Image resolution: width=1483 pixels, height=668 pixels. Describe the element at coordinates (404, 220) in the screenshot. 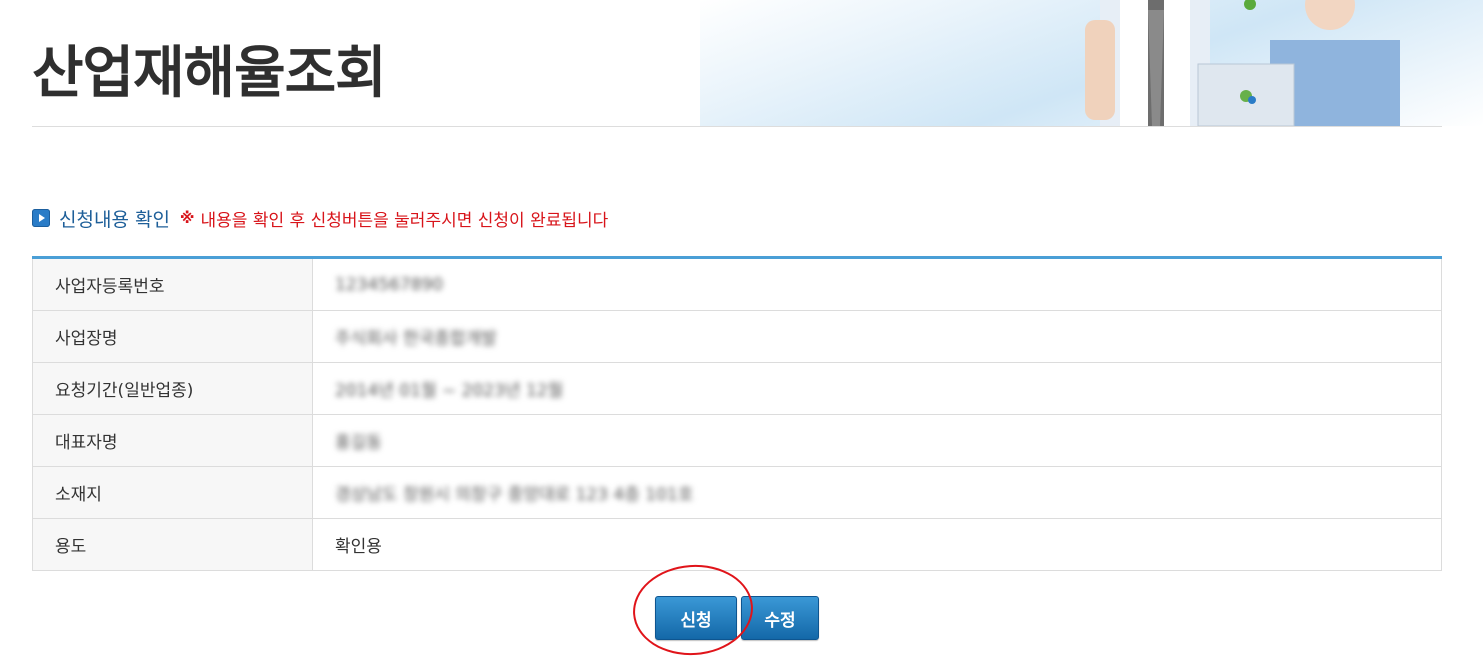

I see `section-note: 내용을 확인 후 신청버튼을 눌러주시면 신청이 완료됩니다` at that location.